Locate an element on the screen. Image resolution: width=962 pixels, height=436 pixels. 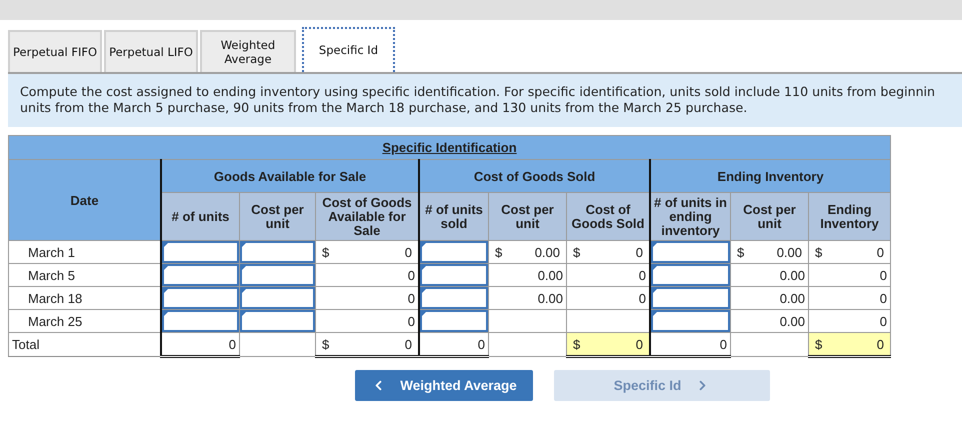
column-header: # of units sold is located at coordinates (453, 216).